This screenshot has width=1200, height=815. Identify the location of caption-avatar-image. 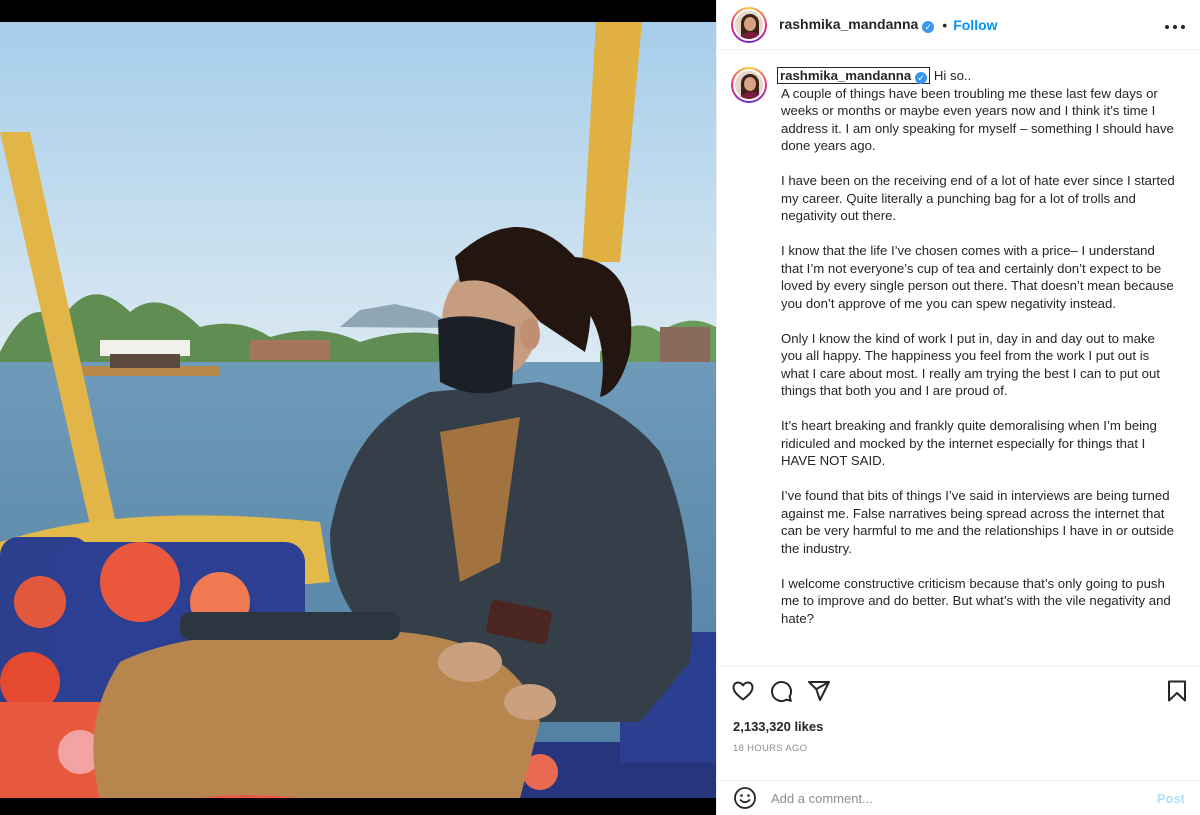
(749, 85).